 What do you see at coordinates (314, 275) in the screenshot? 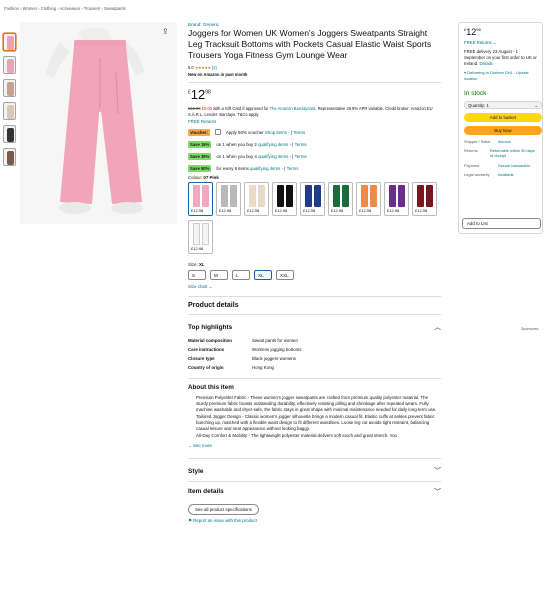
I see `size-options: S M L XL XXL` at bounding box center [314, 275].